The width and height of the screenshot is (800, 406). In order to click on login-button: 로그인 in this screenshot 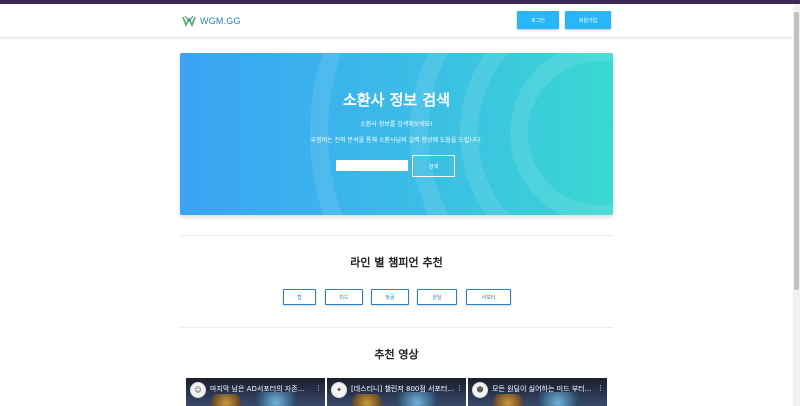, I will do `click(538, 20)`.